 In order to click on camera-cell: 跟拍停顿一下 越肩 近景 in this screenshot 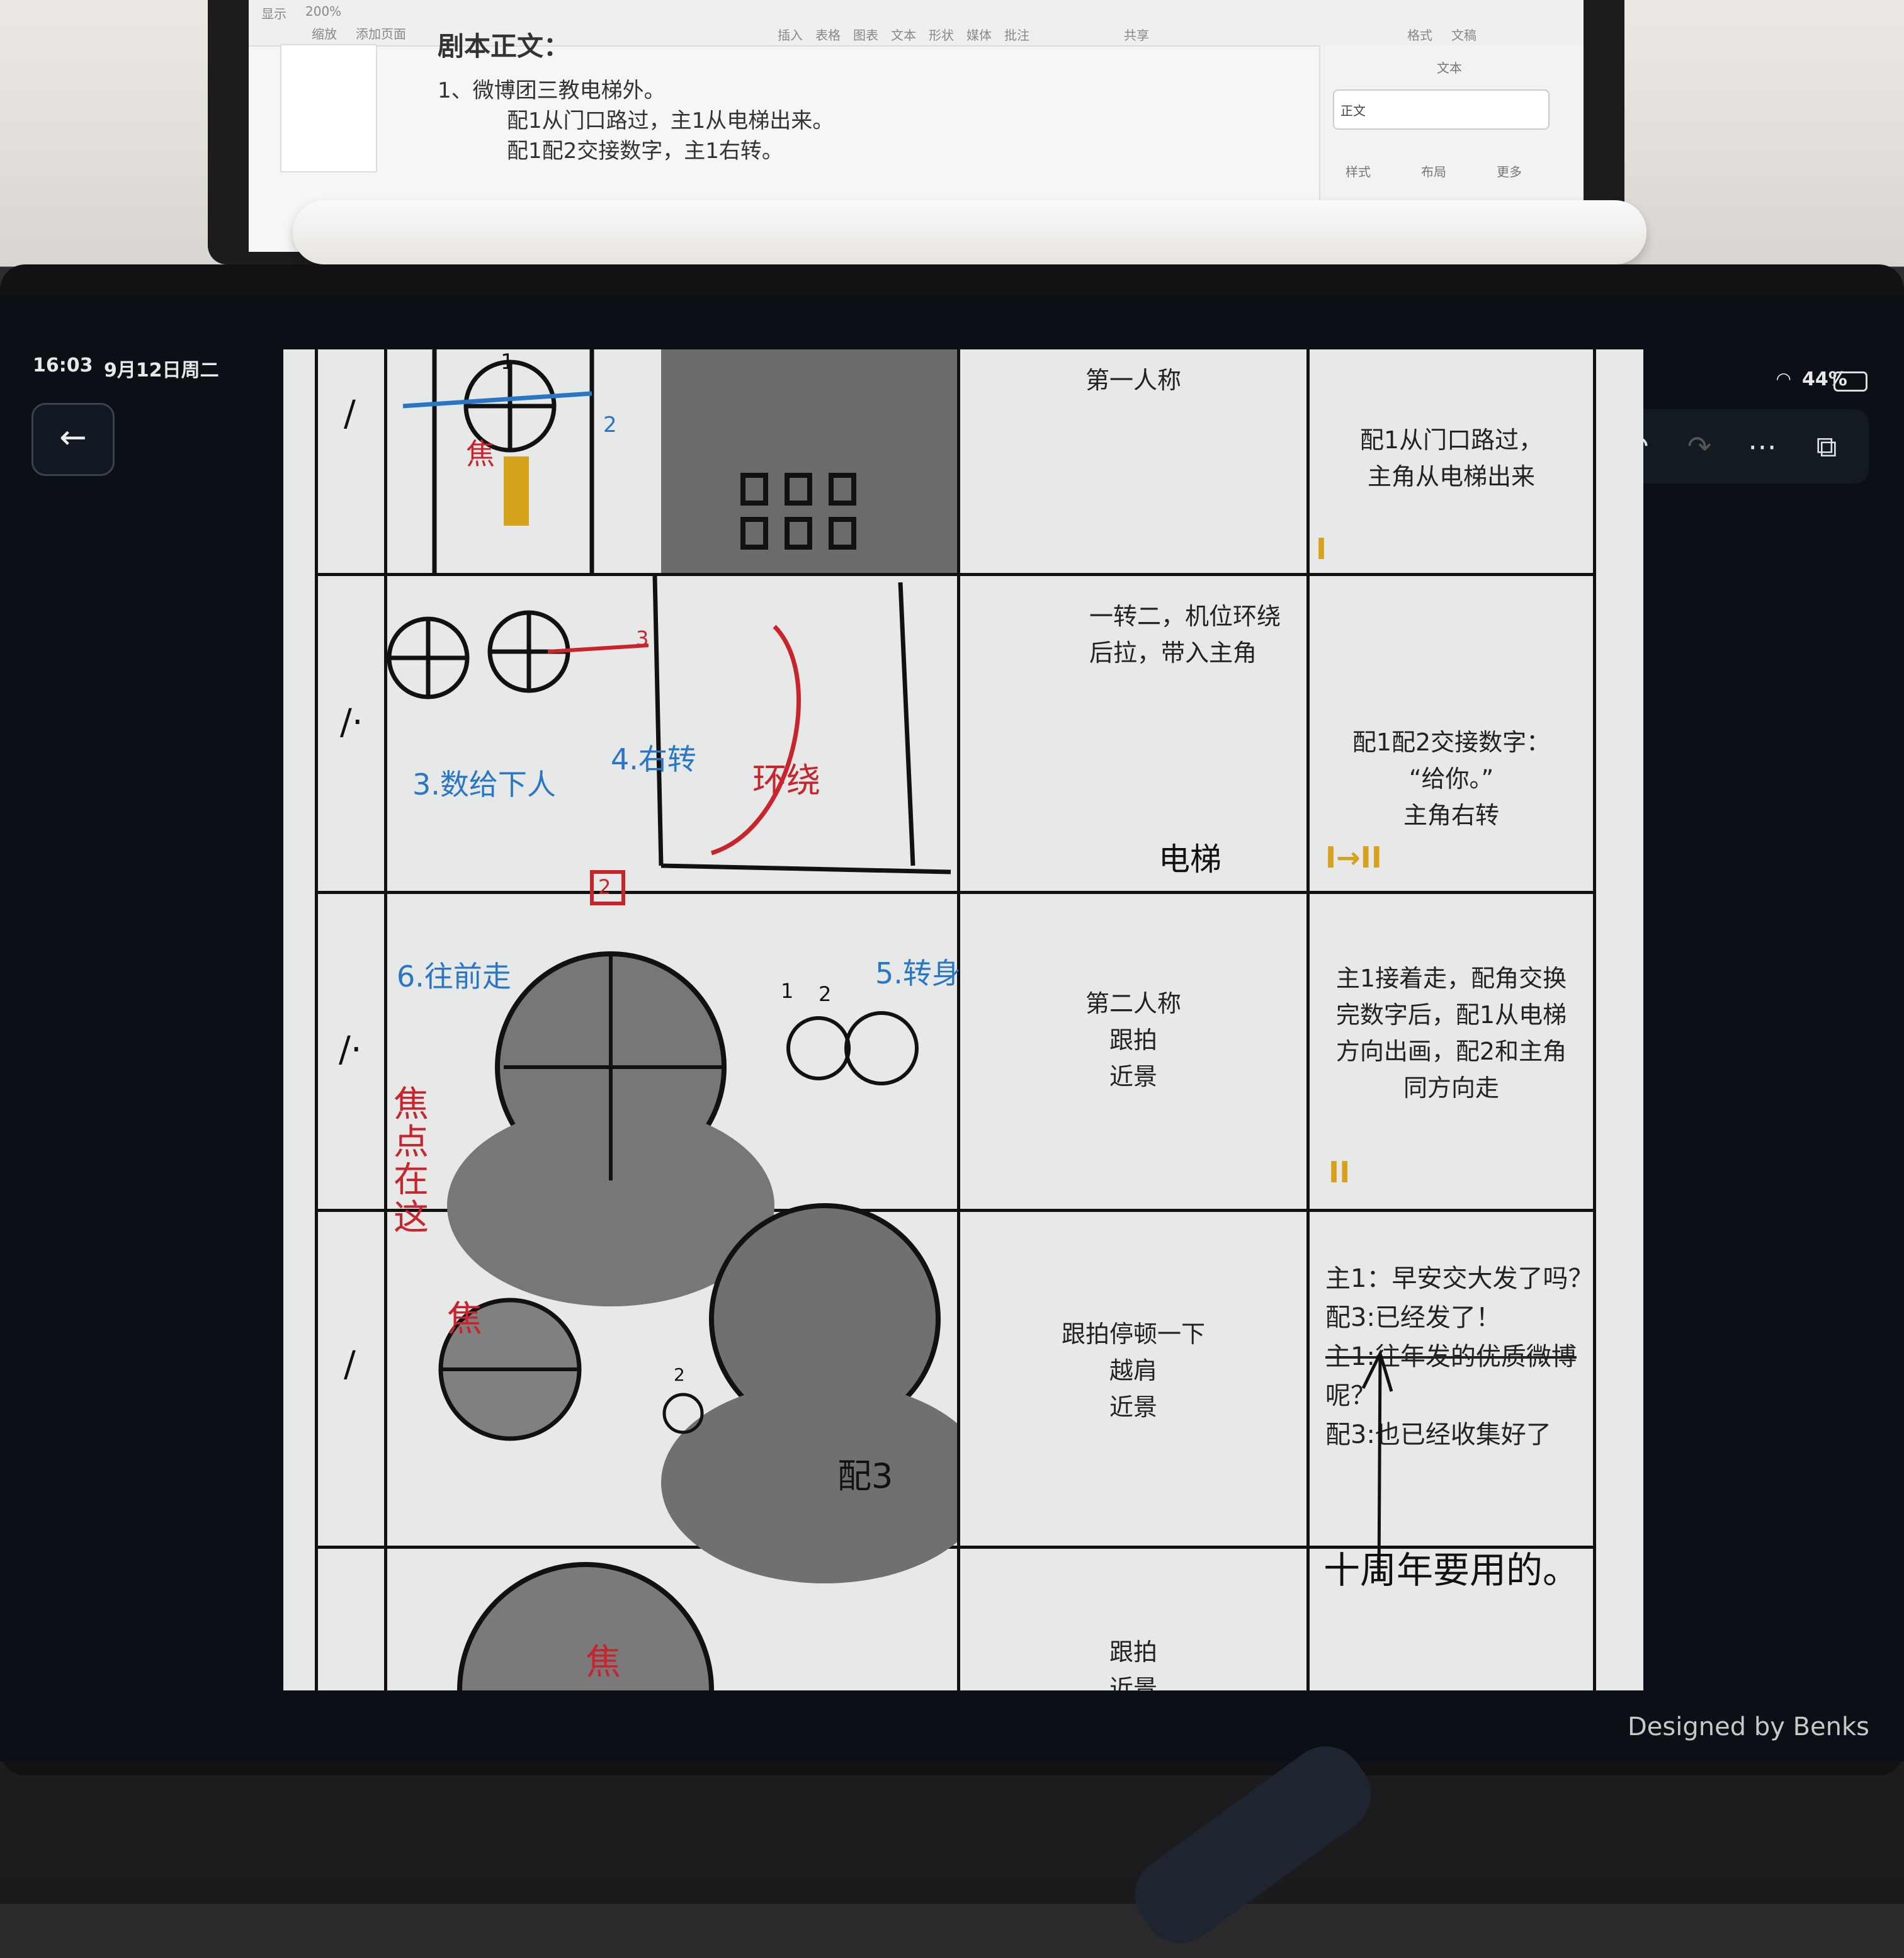, I will do `click(1133, 1370)`.